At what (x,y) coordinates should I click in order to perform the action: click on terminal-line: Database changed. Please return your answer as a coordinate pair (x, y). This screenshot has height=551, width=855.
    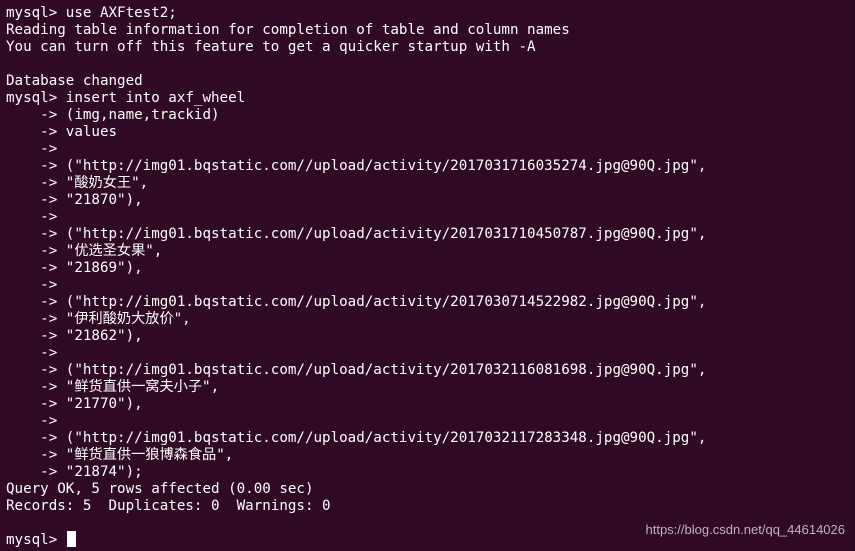
    Looking at the image, I should click on (74, 81).